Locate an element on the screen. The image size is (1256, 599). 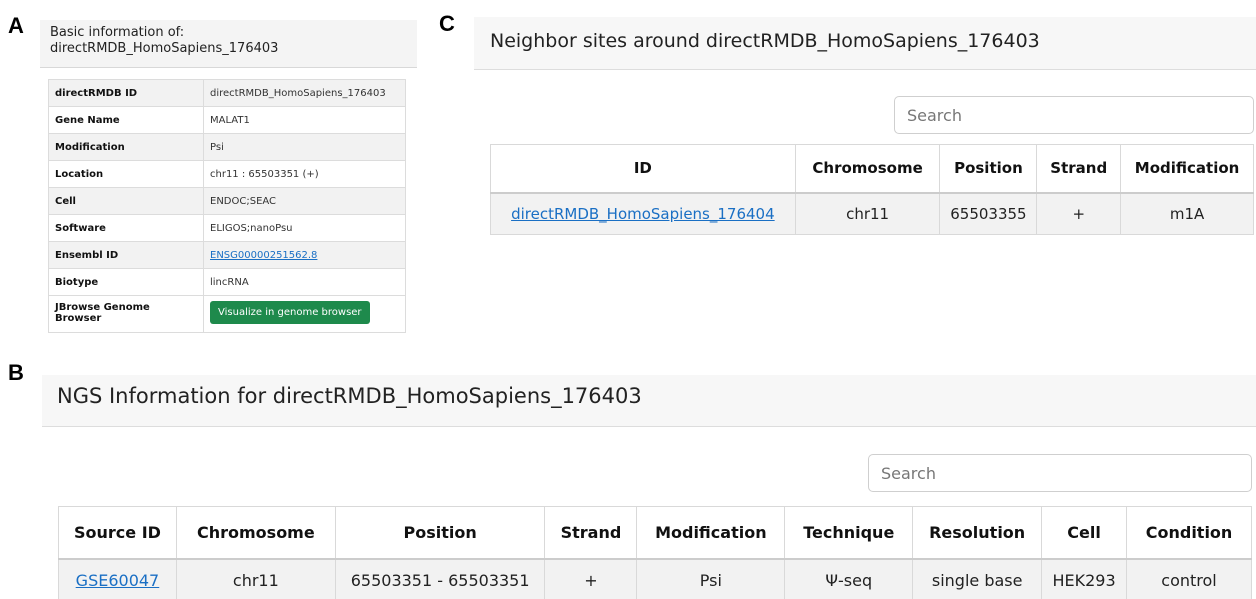
basic-info-value: ENDOC;SEAC is located at coordinates (304, 201).